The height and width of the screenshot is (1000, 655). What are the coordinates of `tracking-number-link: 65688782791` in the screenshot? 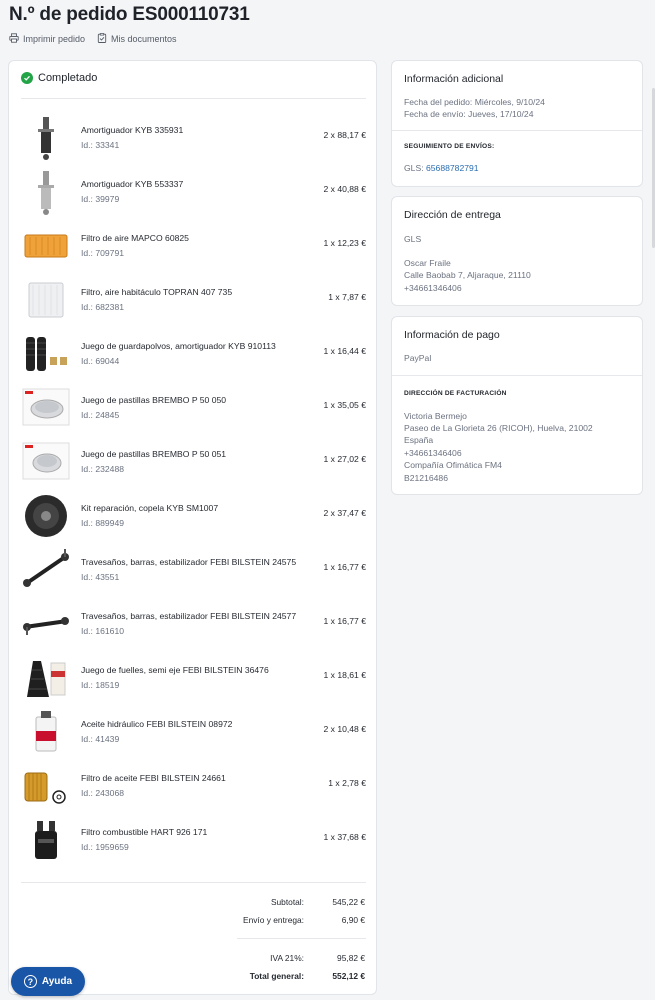 It's located at (452, 168).